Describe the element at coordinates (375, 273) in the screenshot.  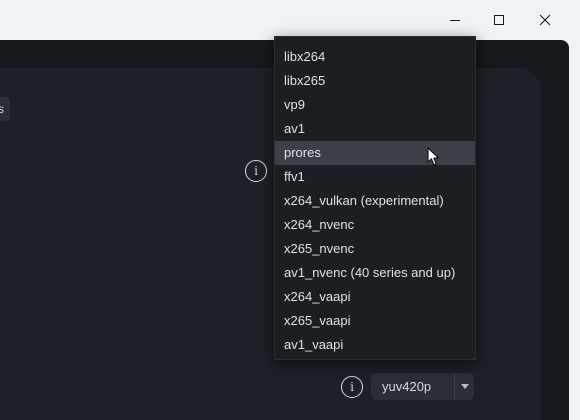
I see `codec-option-av1-nvenc: av1_nvenc (40 series and up)` at that location.